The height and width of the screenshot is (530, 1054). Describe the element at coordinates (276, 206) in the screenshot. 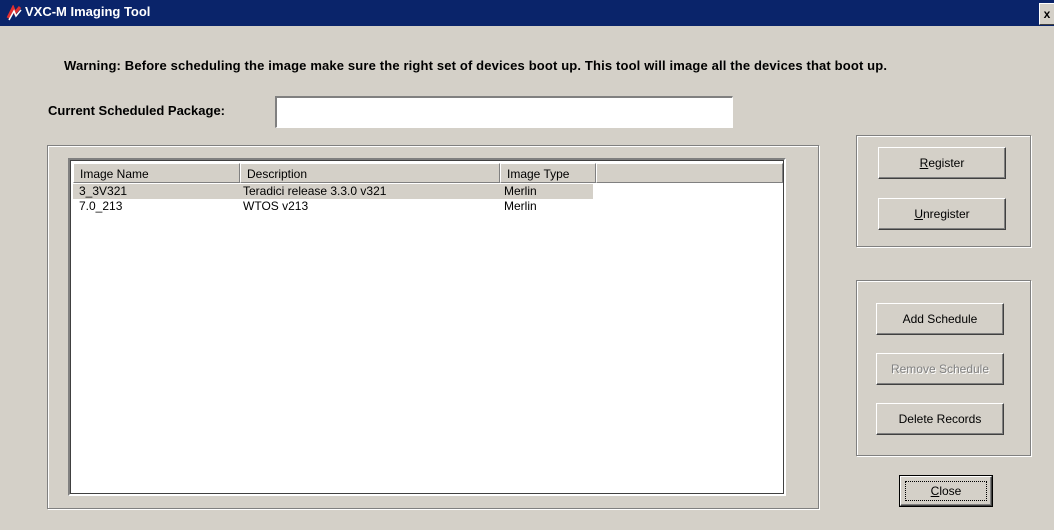

I see `description-cell: WTOS v213` at that location.